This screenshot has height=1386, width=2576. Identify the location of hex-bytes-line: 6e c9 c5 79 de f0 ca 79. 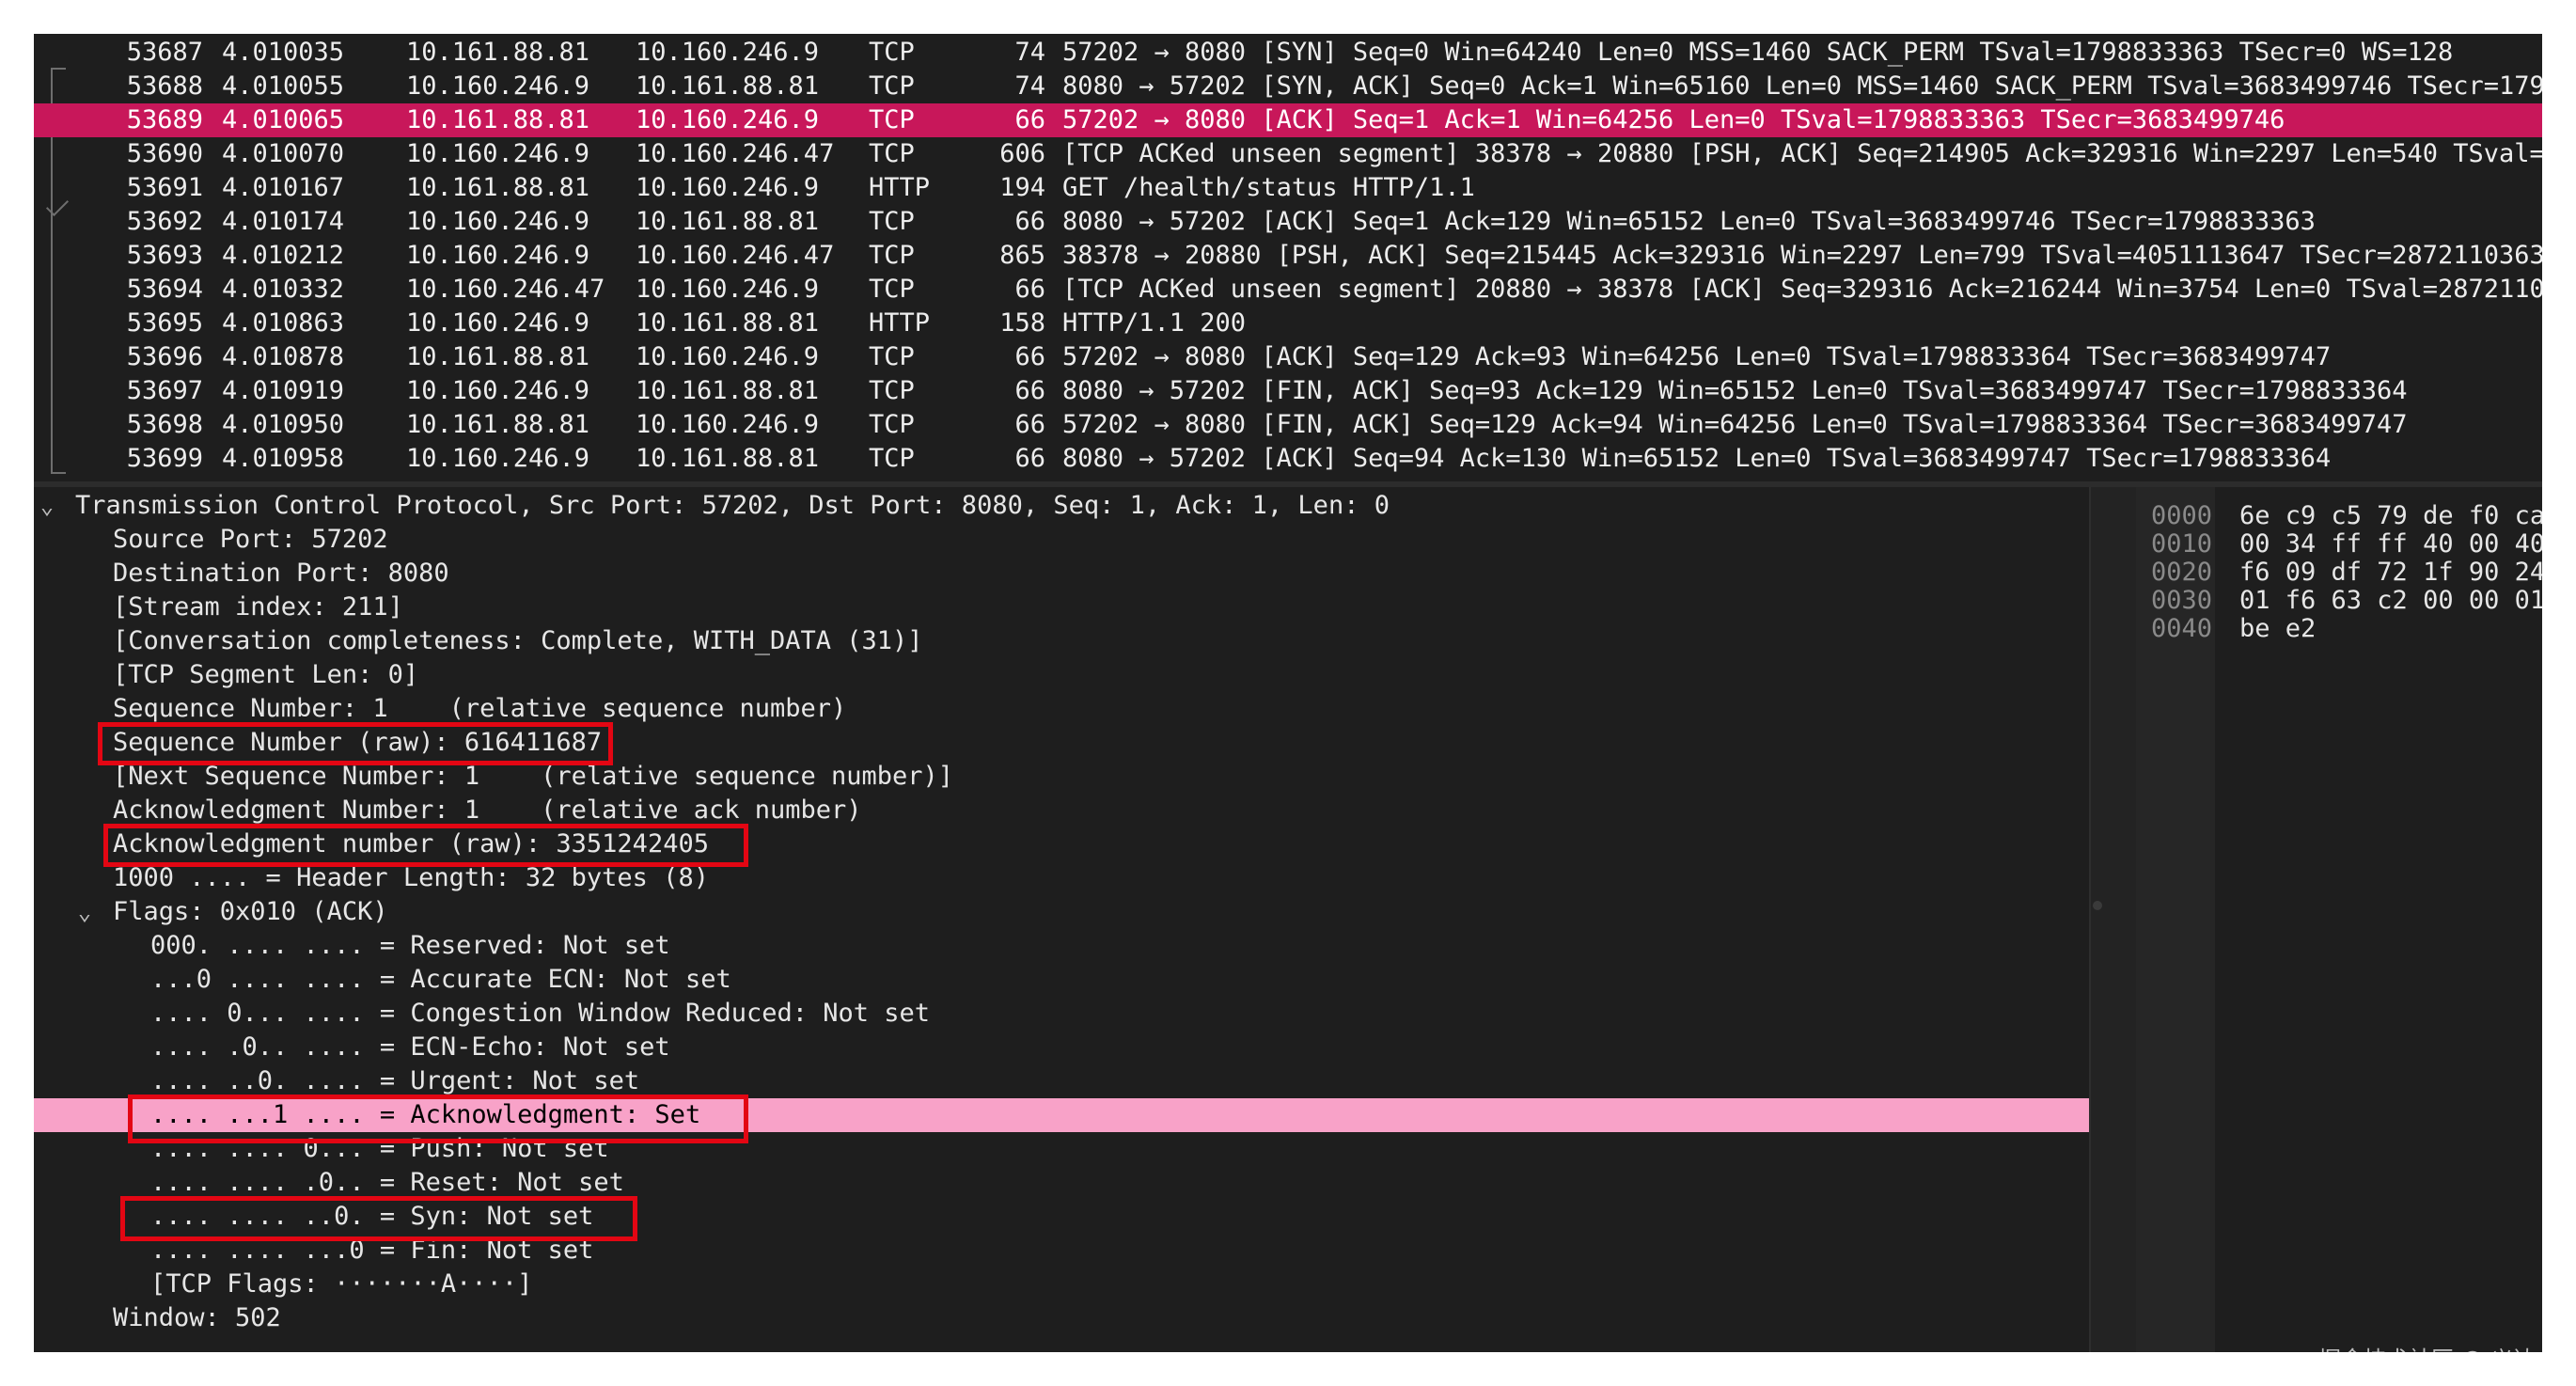
(2390, 516).